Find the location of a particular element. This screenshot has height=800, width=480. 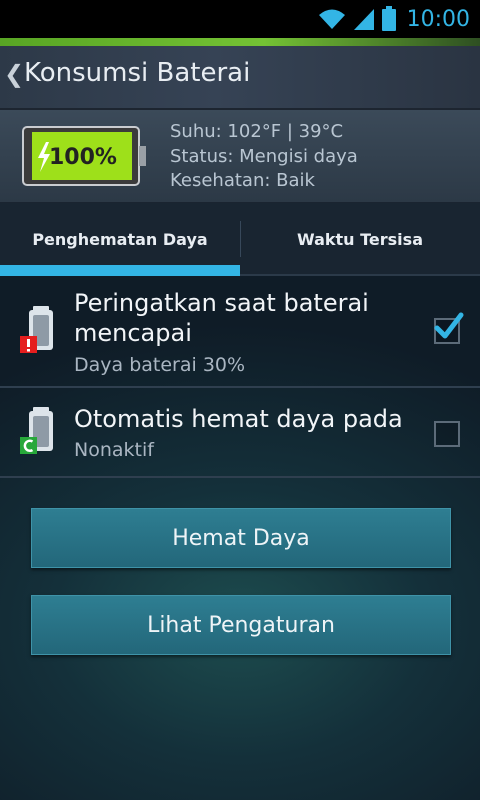

page-title: Konsumsi Baterai is located at coordinates (137, 73).